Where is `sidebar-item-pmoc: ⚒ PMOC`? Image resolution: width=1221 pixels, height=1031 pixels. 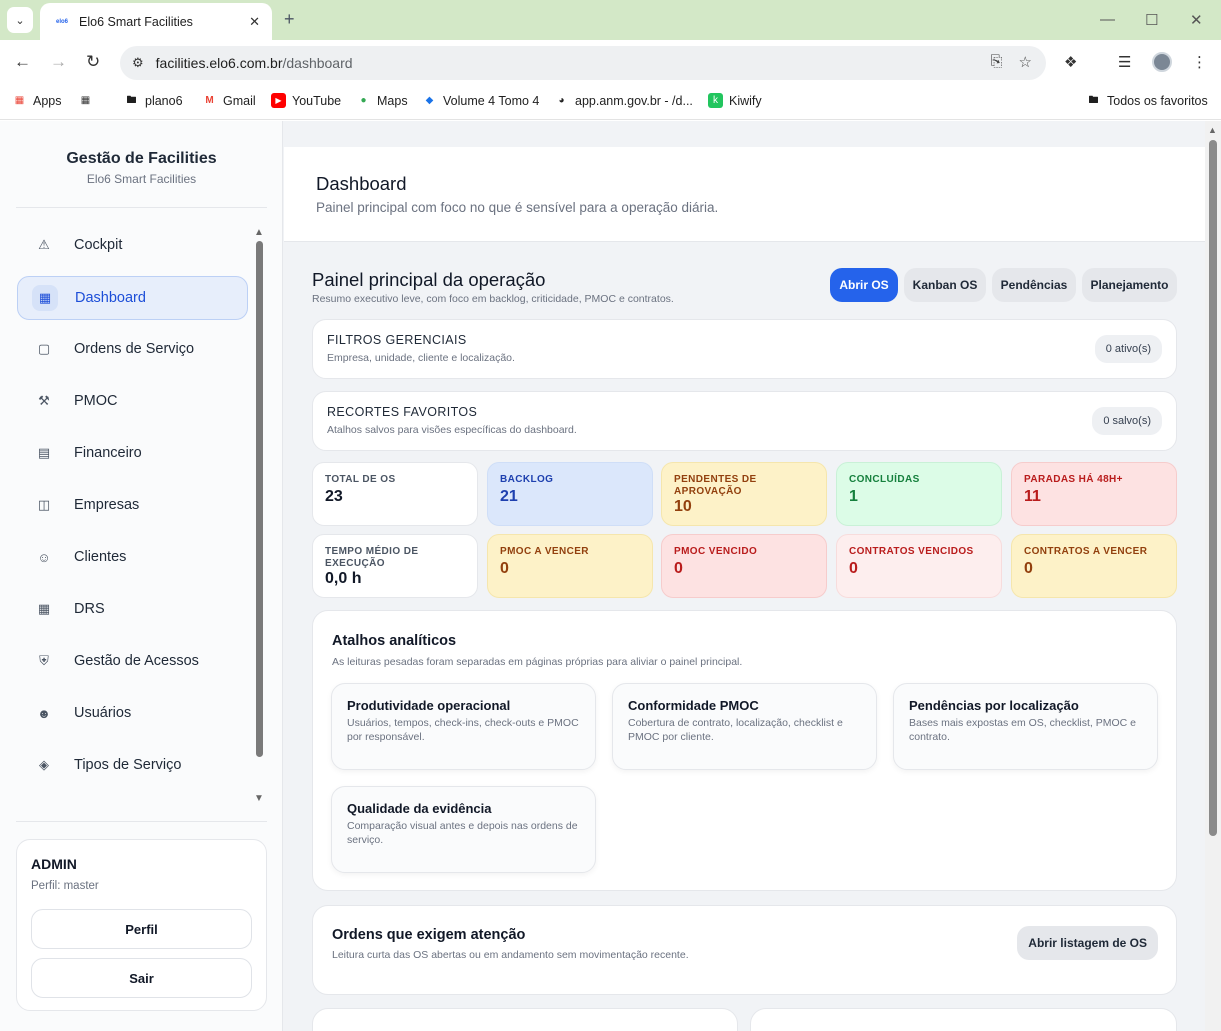 sidebar-item-pmoc: ⚒ PMOC is located at coordinates (132, 401).